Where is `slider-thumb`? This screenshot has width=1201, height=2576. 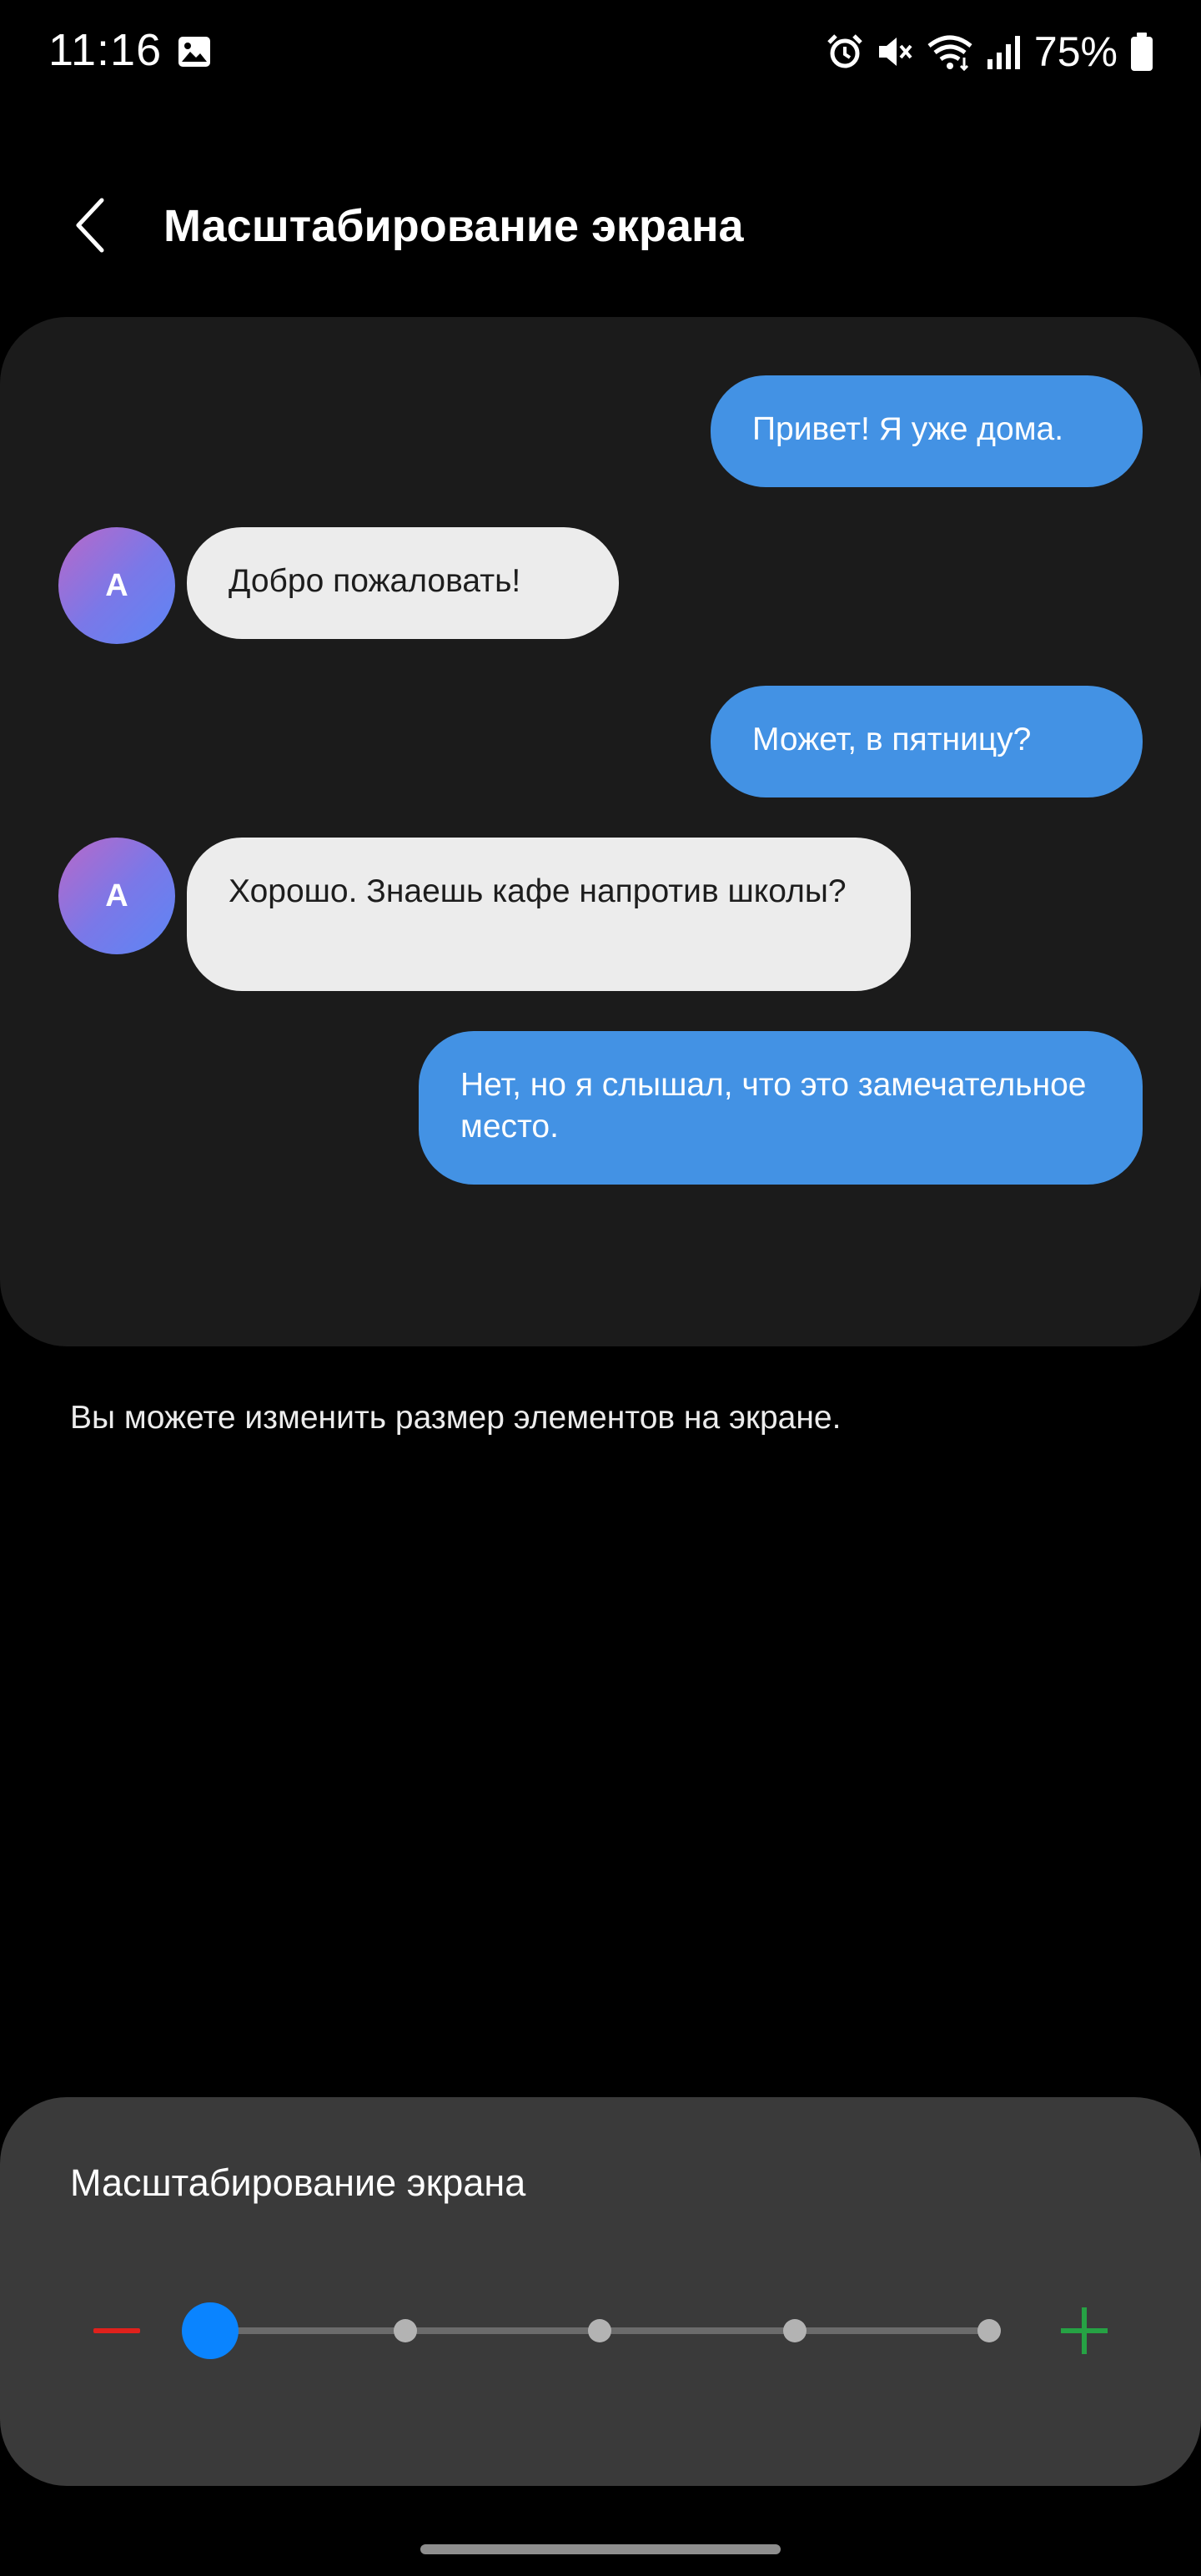 slider-thumb is located at coordinates (211, 2330).